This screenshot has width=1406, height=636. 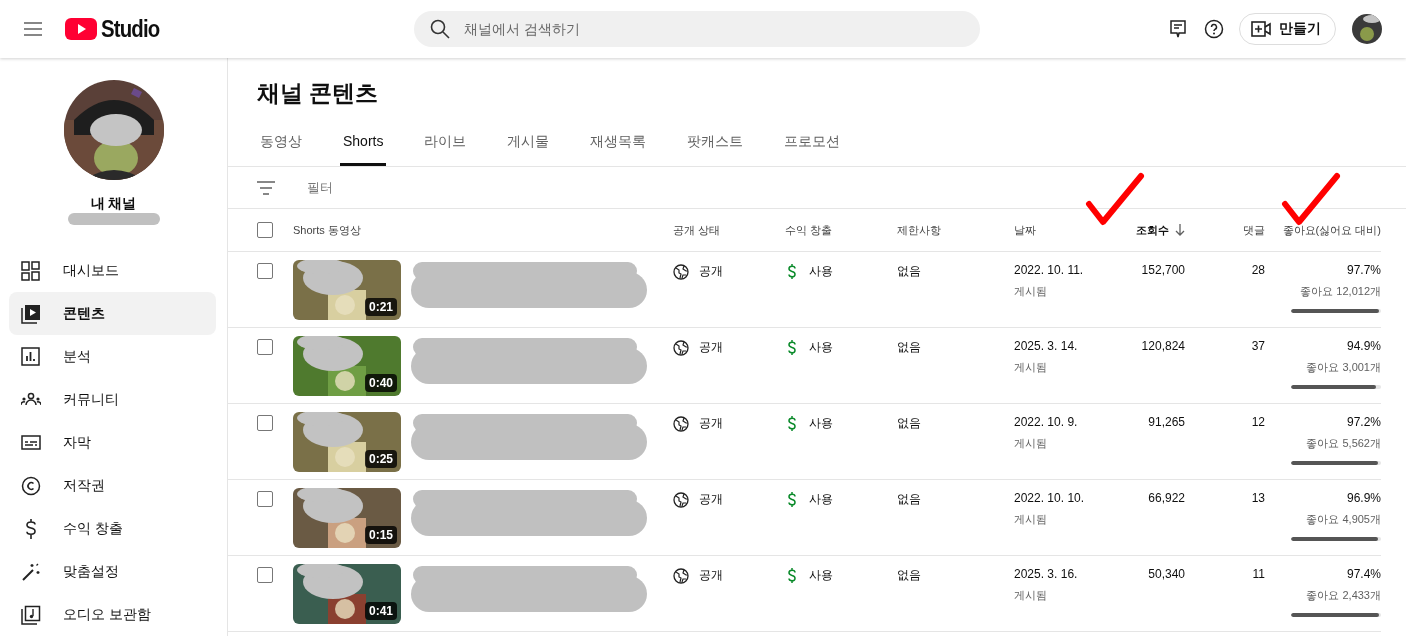 What do you see at coordinates (1025, 230) in the screenshot?
I see `column-header: 날짜` at bounding box center [1025, 230].